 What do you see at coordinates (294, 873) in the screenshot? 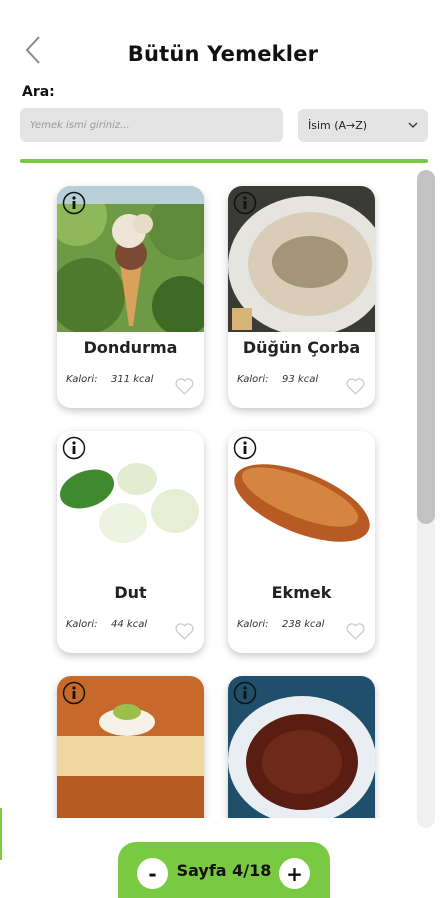
I see `next-page-button: +` at bounding box center [294, 873].